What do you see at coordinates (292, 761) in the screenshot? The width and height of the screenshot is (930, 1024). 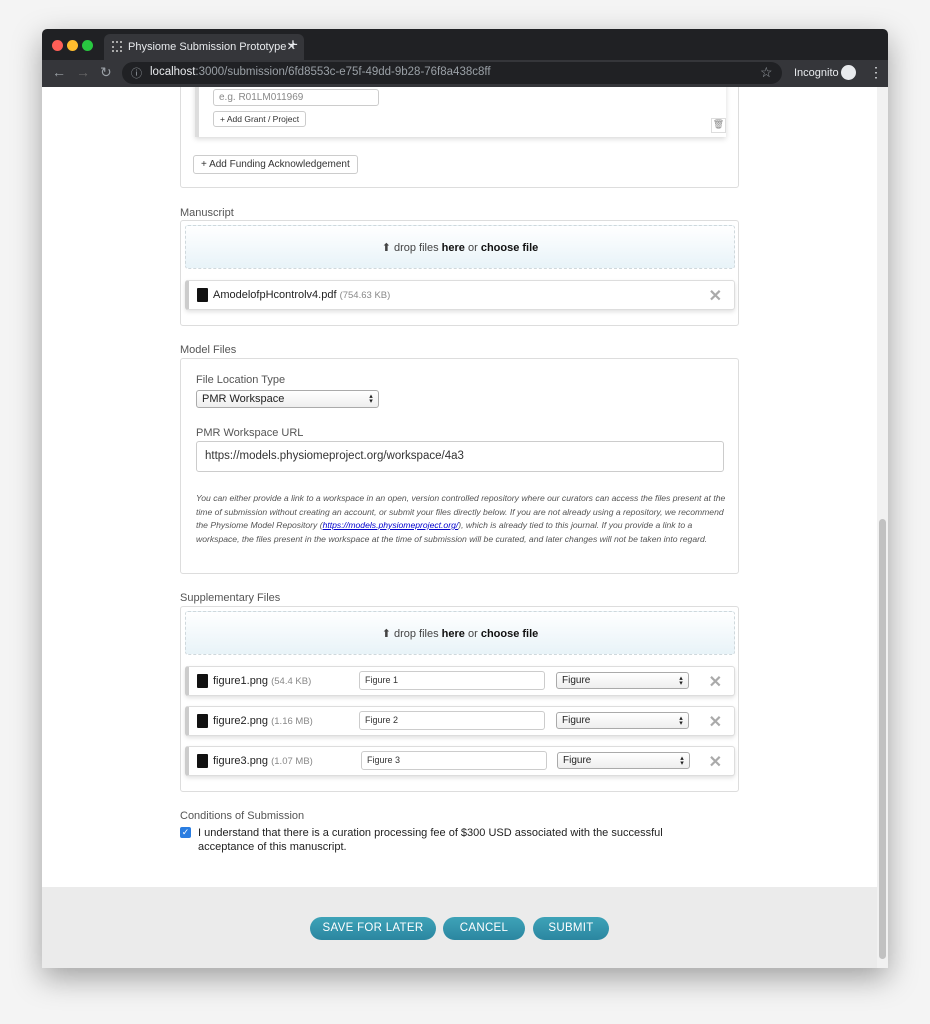 I see `file-size: (1.07 MB)` at bounding box center [292, 761].